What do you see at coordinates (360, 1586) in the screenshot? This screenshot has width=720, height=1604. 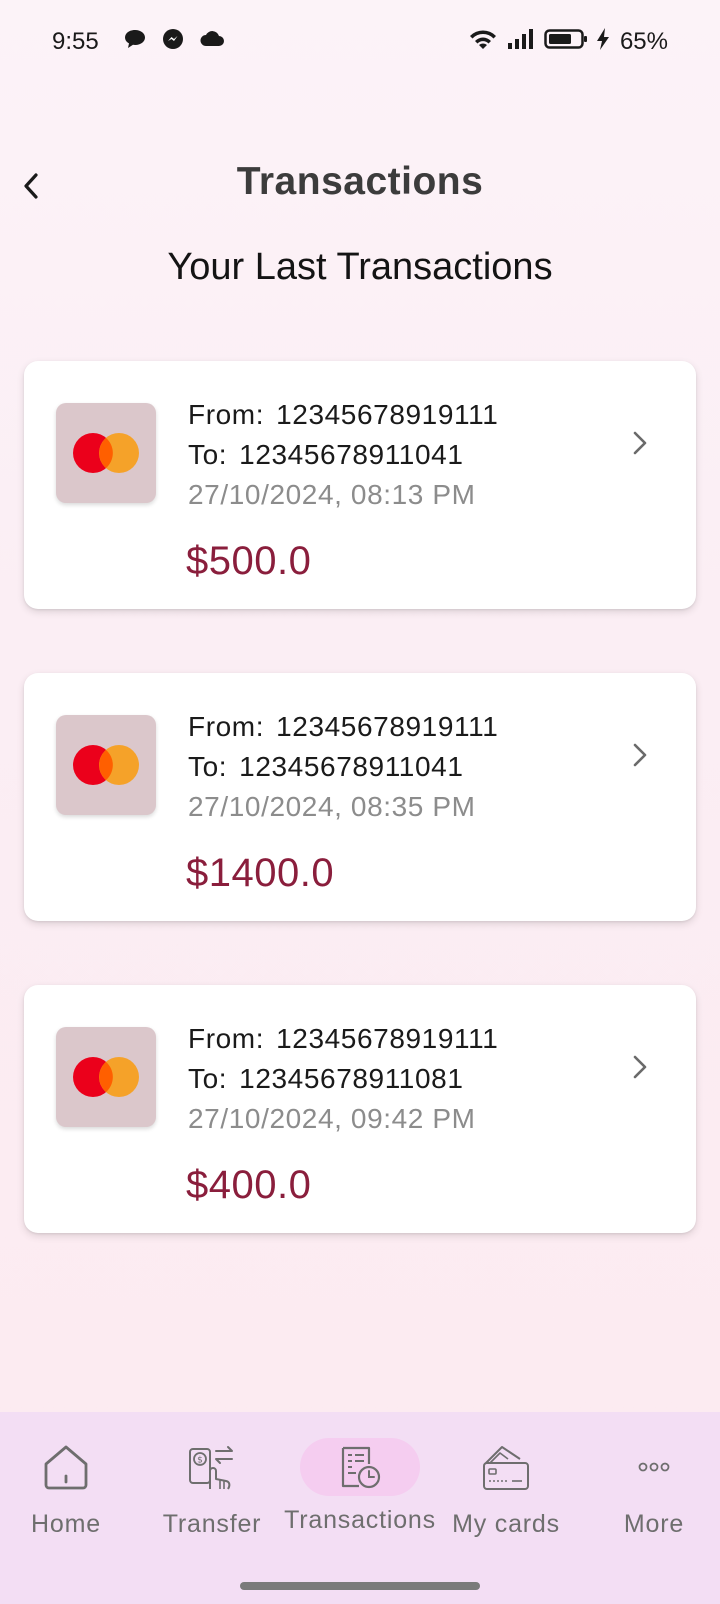 I see `home-indicator` at bounding box center [360, 1586].